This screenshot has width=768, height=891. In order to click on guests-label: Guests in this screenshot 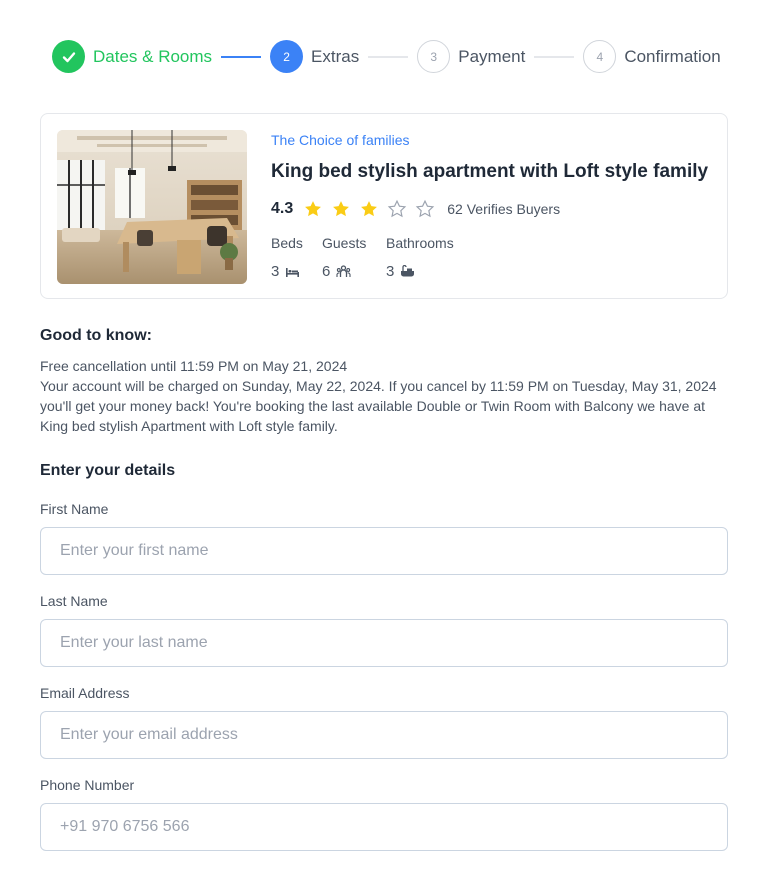, I will do `click(344, 243)`.